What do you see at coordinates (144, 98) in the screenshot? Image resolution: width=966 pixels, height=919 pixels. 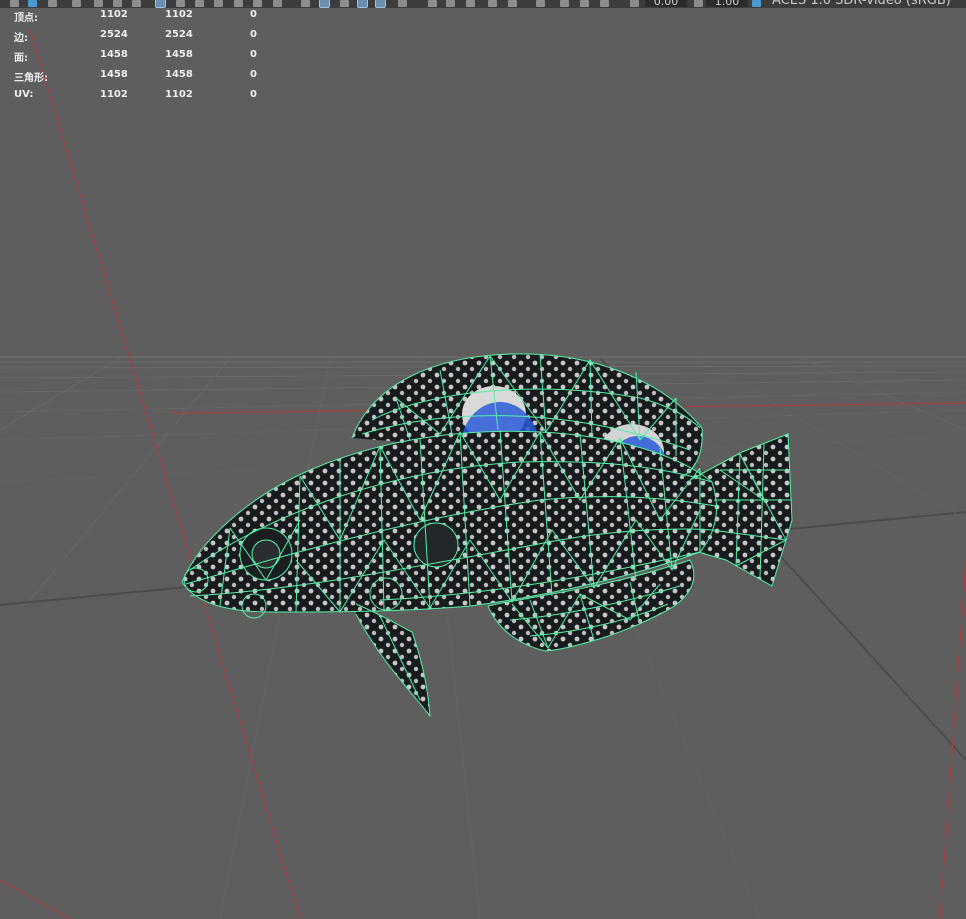 I see `hud-row-uvs: UV: 1102 1102 0` at bounding box center [144, 98].